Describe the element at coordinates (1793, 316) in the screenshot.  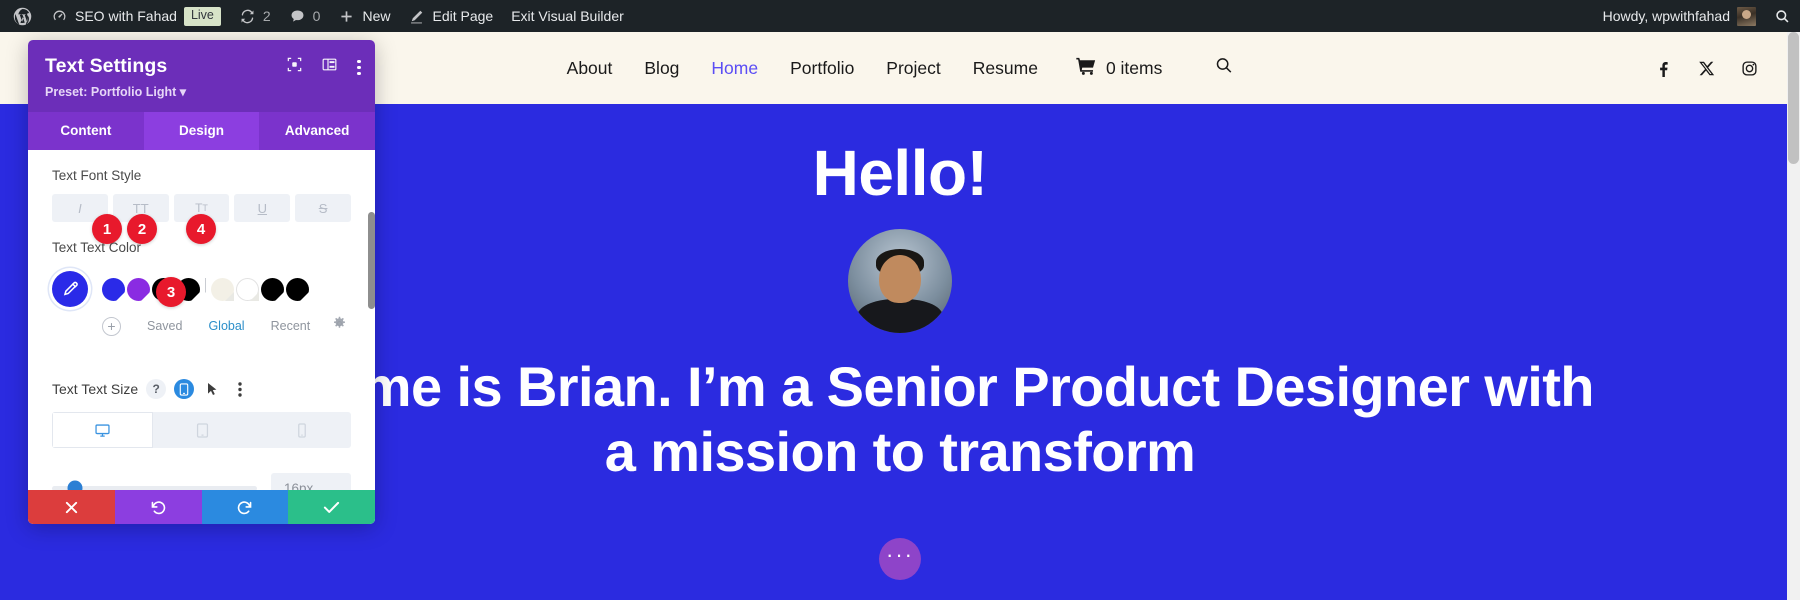
I see `page-scrollbar` at that location.